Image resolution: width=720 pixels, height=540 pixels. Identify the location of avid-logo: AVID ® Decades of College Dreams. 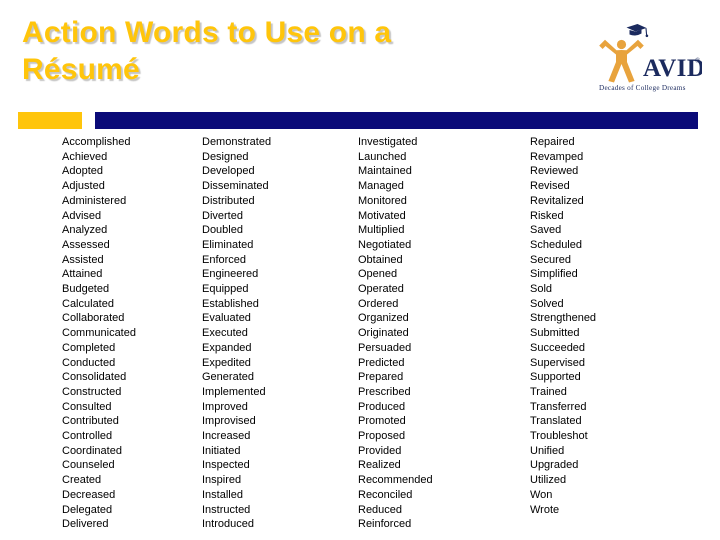
(649, 58).